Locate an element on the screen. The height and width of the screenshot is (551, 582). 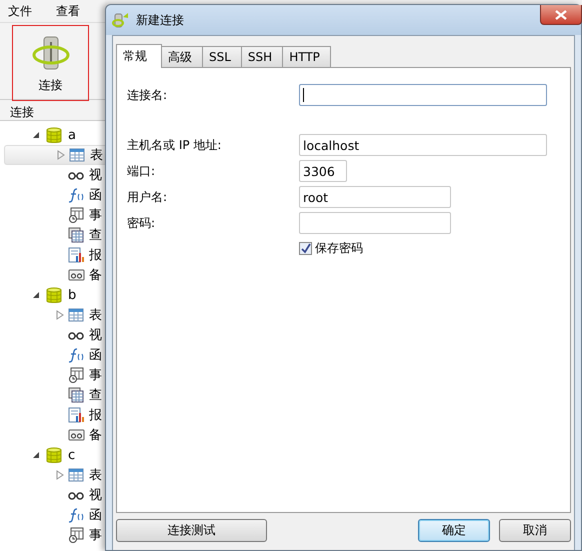
connect-button: 连接 is located at coordinates (50, 63).